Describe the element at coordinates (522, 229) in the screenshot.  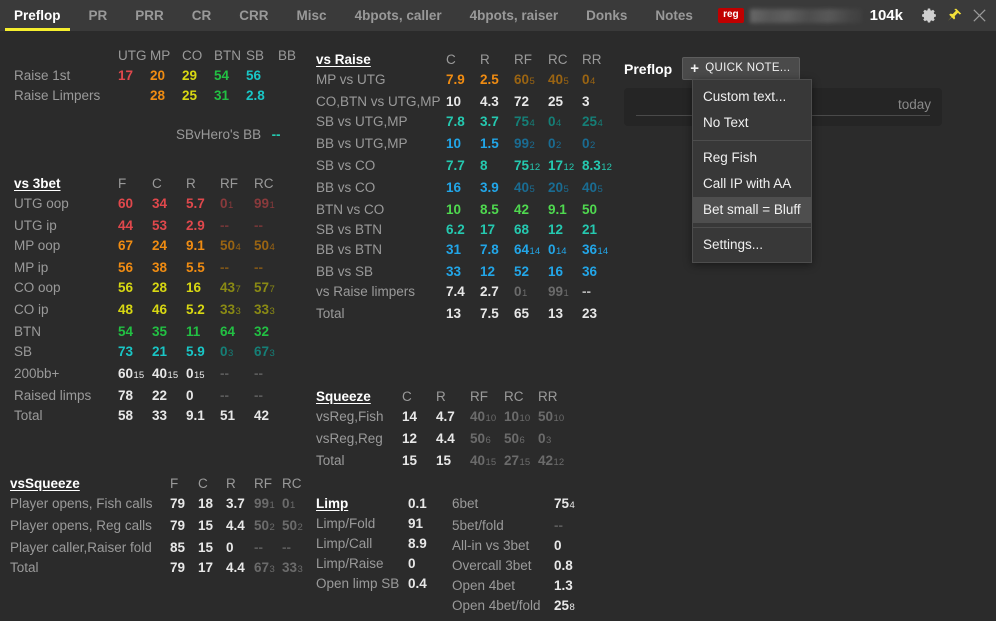
I see `stat-value: 68` at that location.